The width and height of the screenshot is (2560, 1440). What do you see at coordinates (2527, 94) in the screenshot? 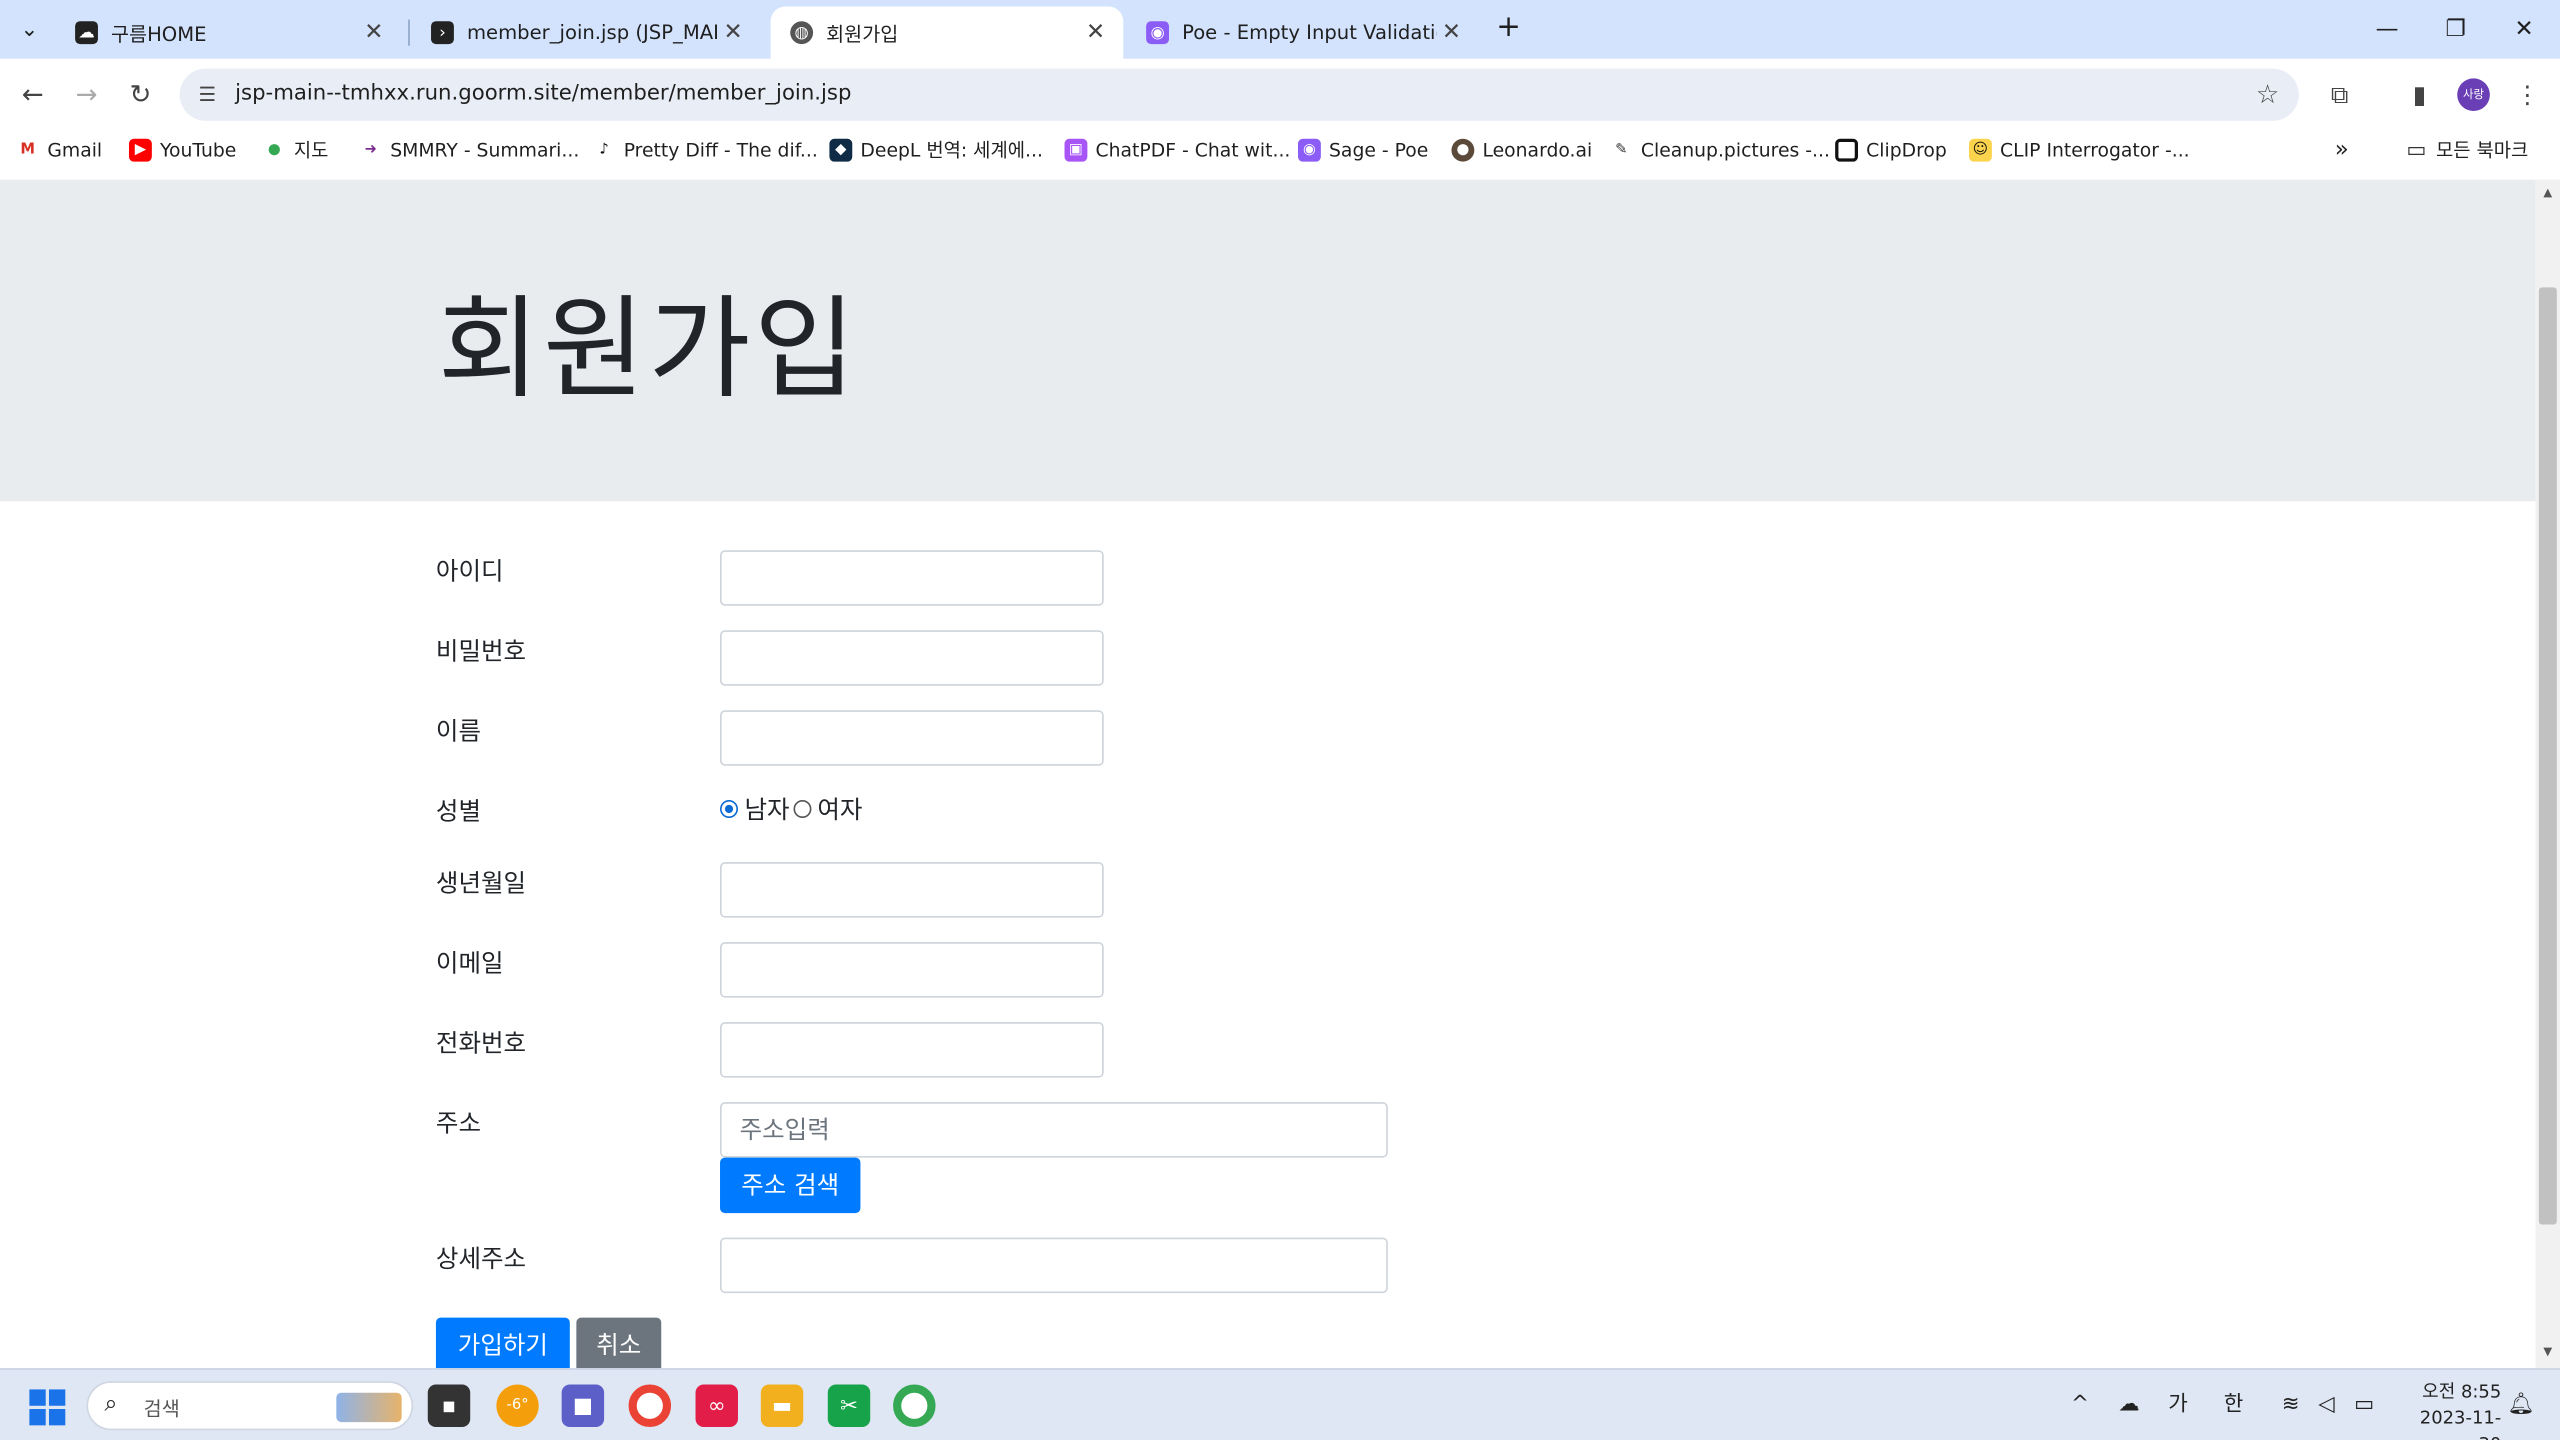
I see `menu-kebab-icon: ⋮` at bounding box center [2527, 94].